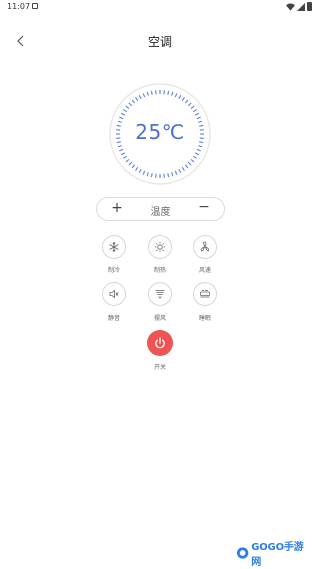 This screenshot has height=569, width=320. What do you see at coordinates (160, 209) in the screenshot?
I see `temperature-control: + 温度 −` at bounding box center [160, 209].